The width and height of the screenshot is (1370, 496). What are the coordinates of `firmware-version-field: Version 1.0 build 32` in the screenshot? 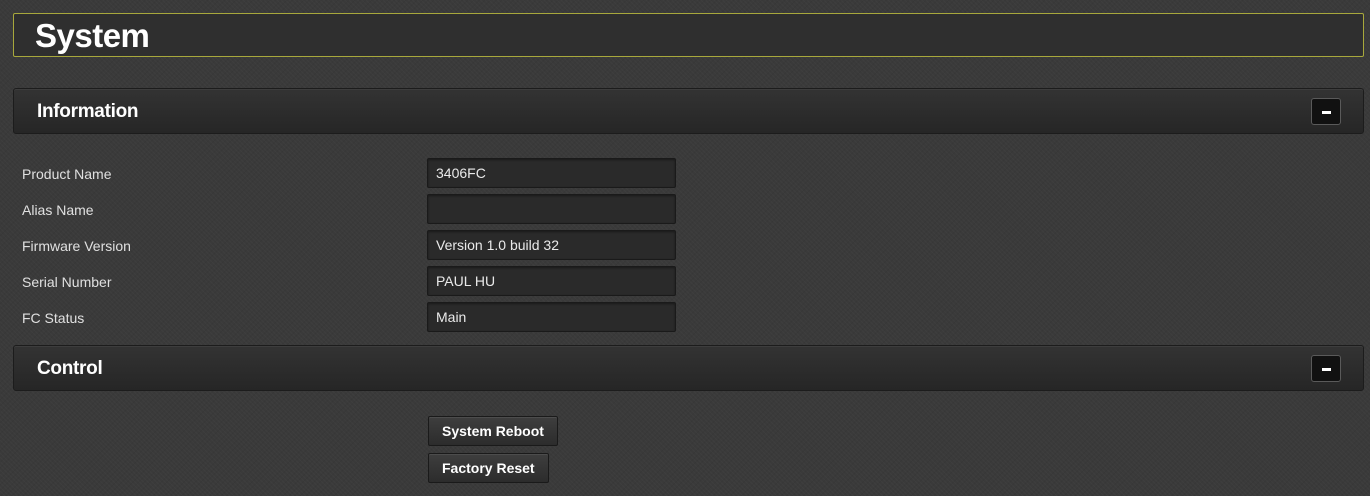 It's located at (551, 245).